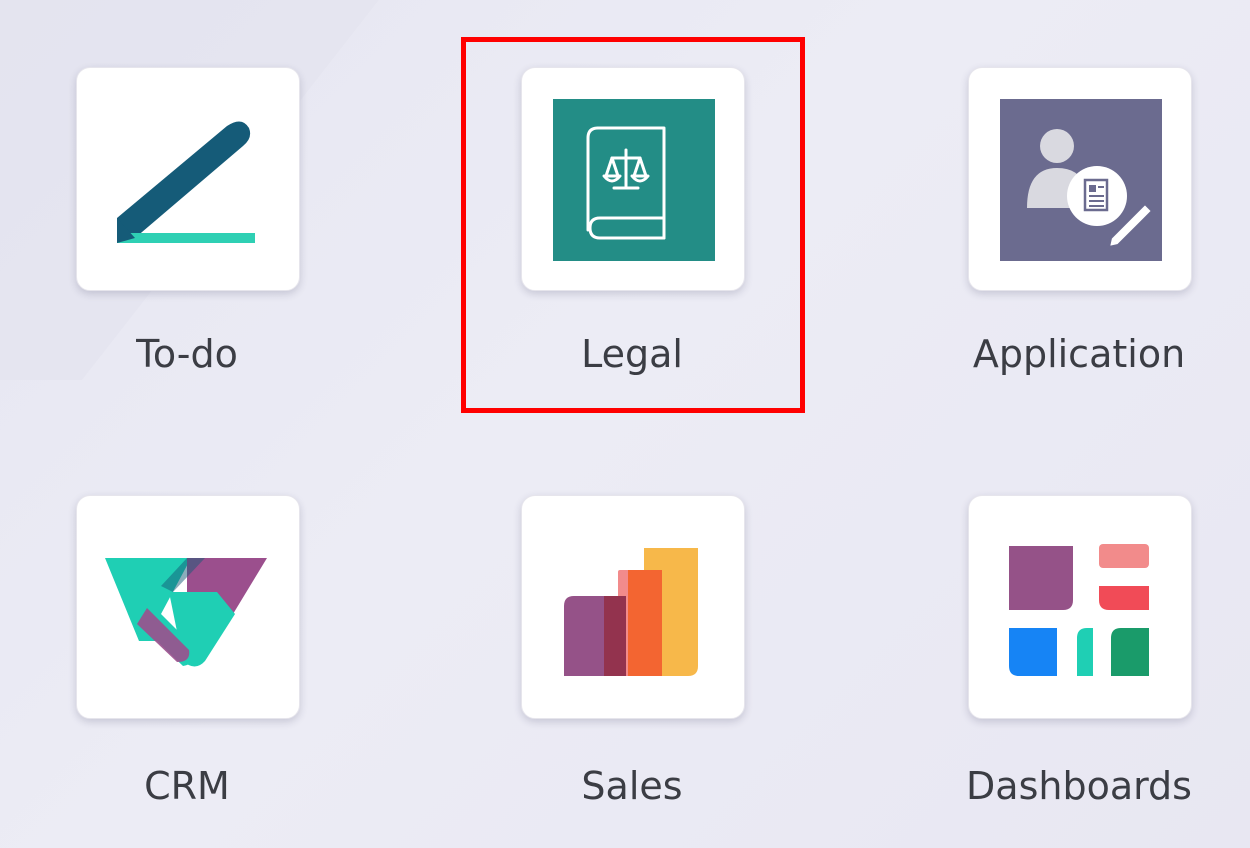  I want to click on app-label-crm: CRM, so click(187, 786).